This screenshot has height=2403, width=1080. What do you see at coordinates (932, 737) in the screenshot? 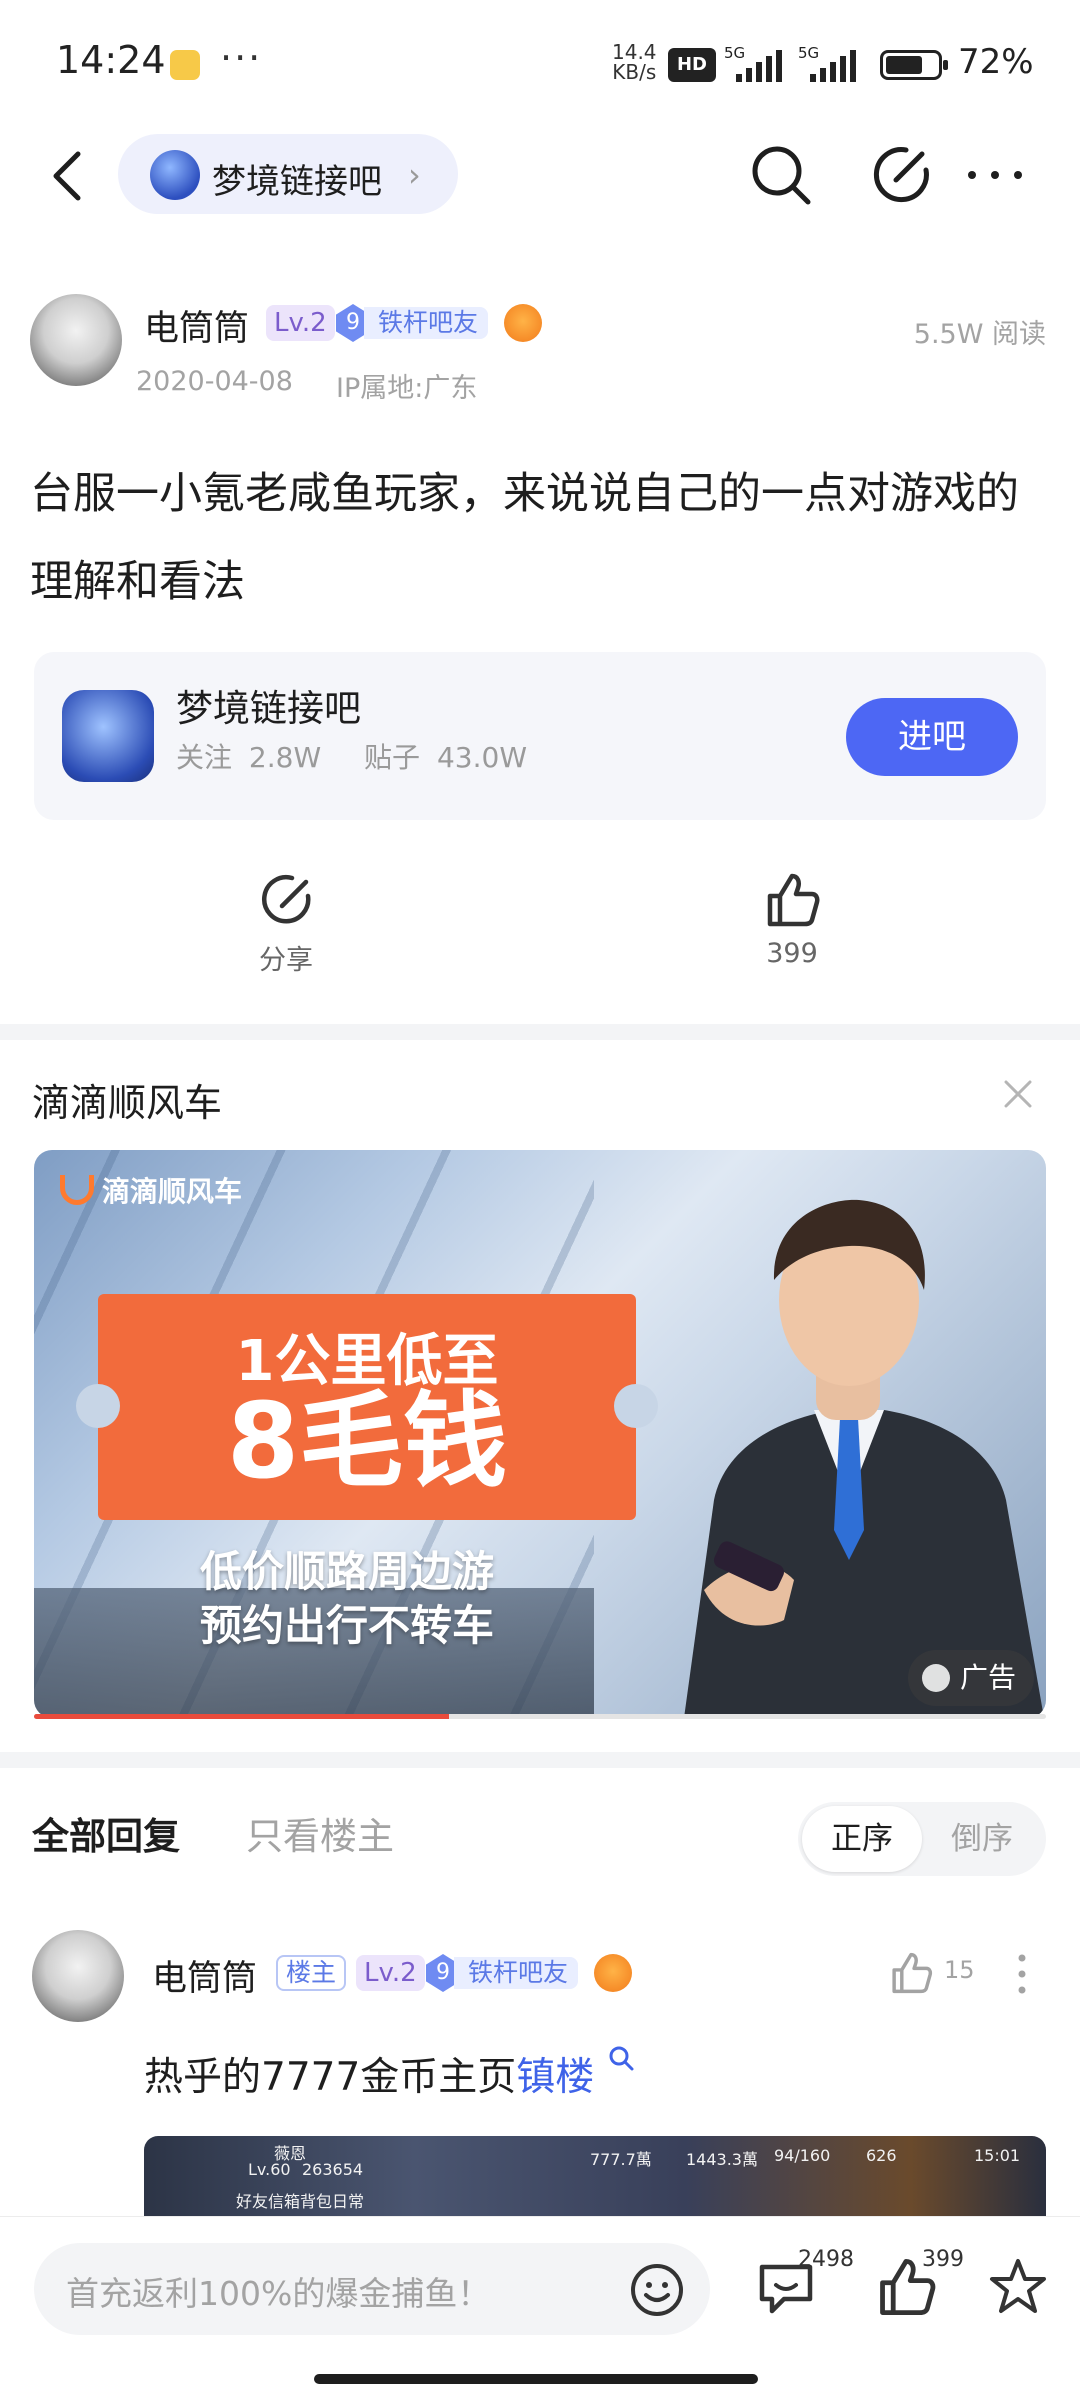
I see `enter-forum-button: 进吧` at bounding box center [932, 737].